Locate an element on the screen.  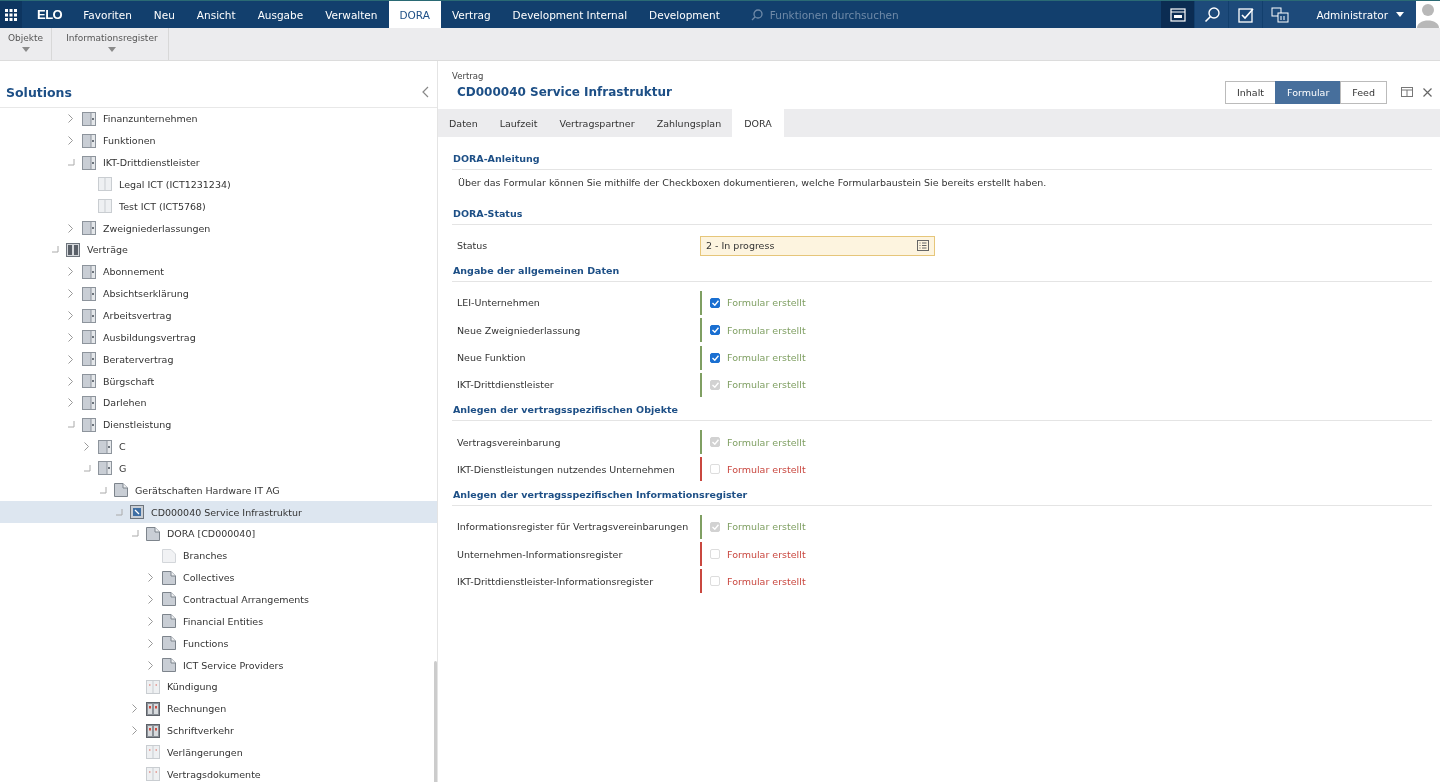
tree-item: Verträge is located at coordinates (218, 250).